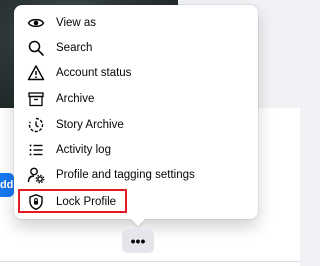 The image size is (320, 266). I want to click on menu-item-story-archive: Story Archive, so click(136, 125).